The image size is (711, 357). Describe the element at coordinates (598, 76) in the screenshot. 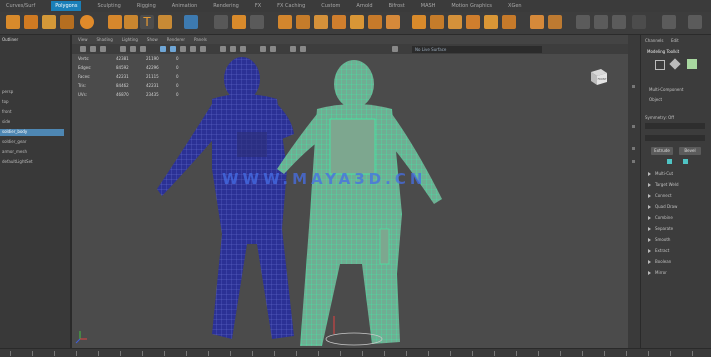

I see `viewcube: FRONT` at that location.